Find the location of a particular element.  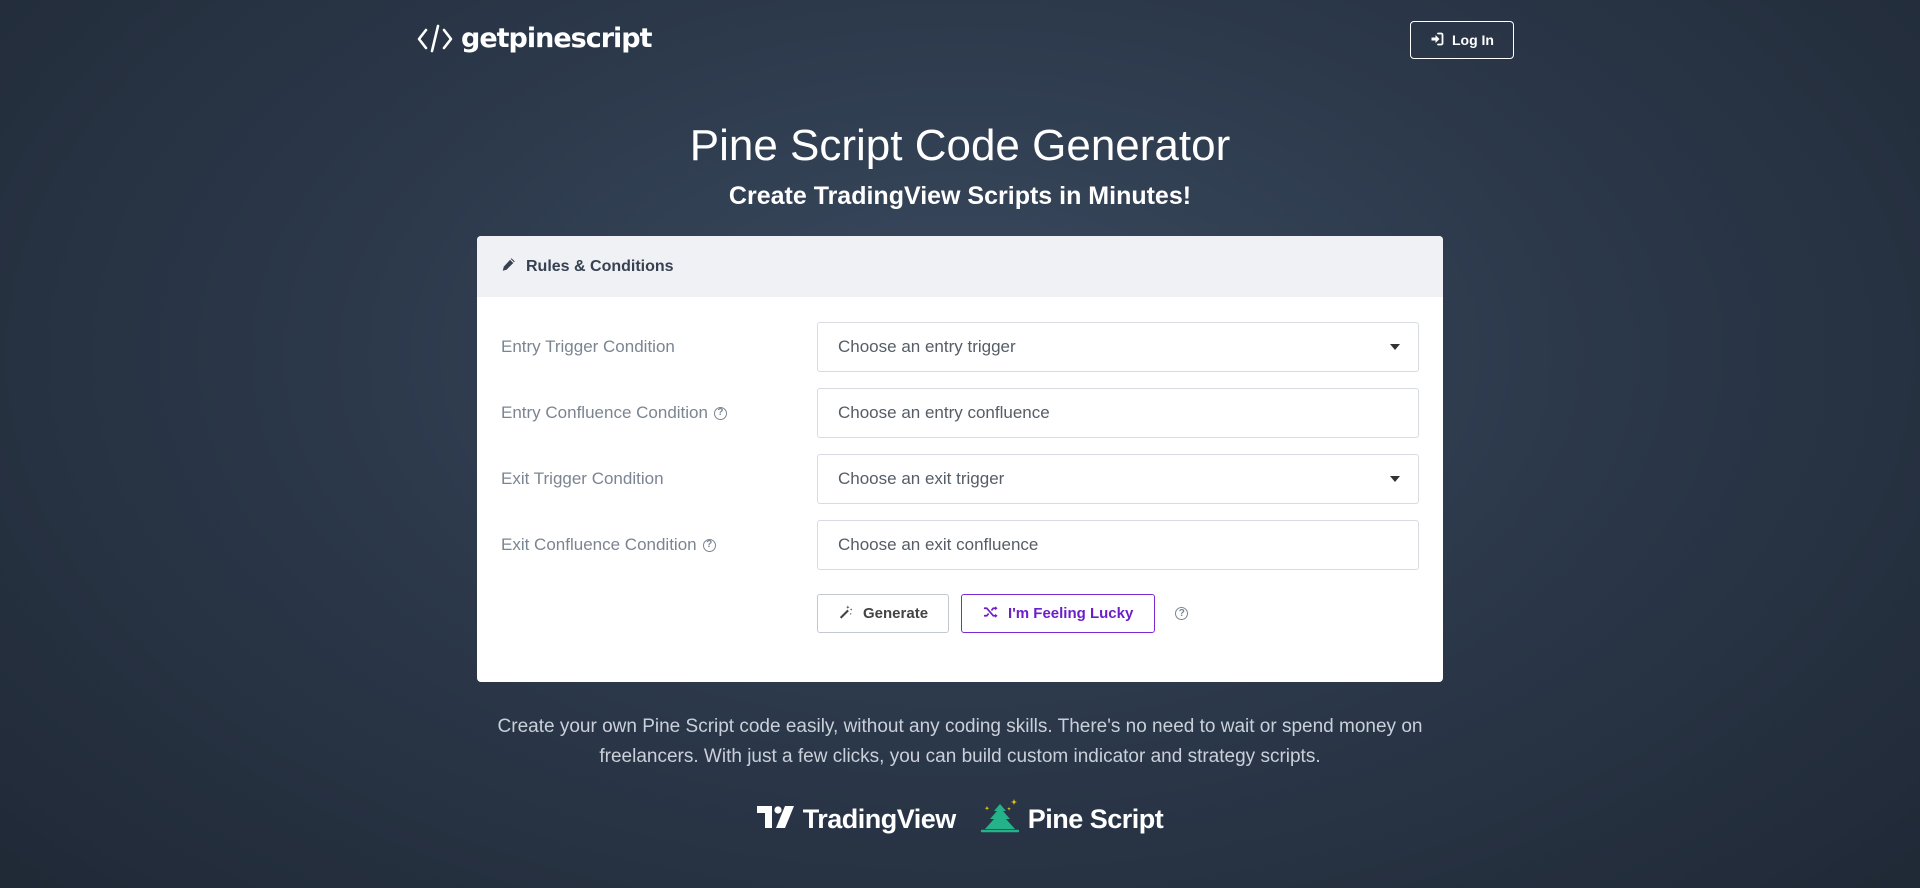

entry-confluence-placeholder: Choose an entry confluence is located at coordinates (944, 412).